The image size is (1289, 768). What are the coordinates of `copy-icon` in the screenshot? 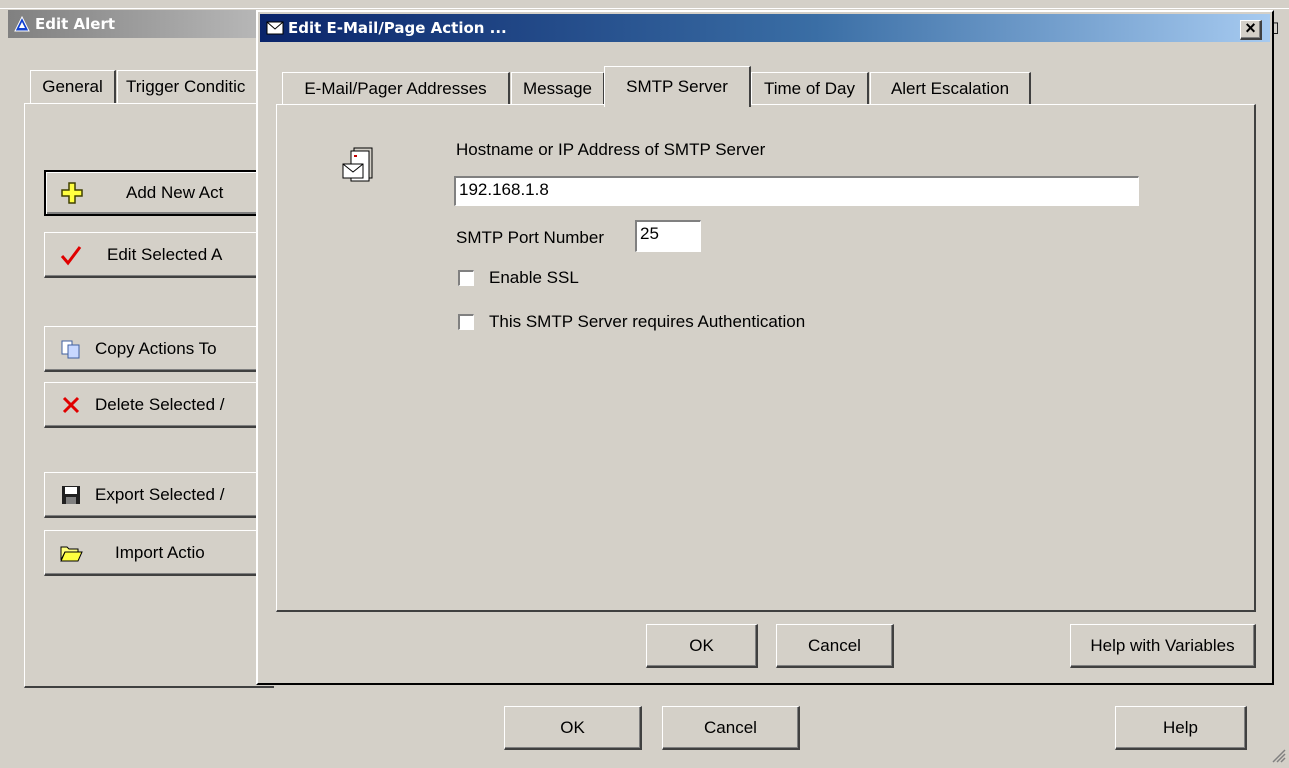 It's located at (71, 349).